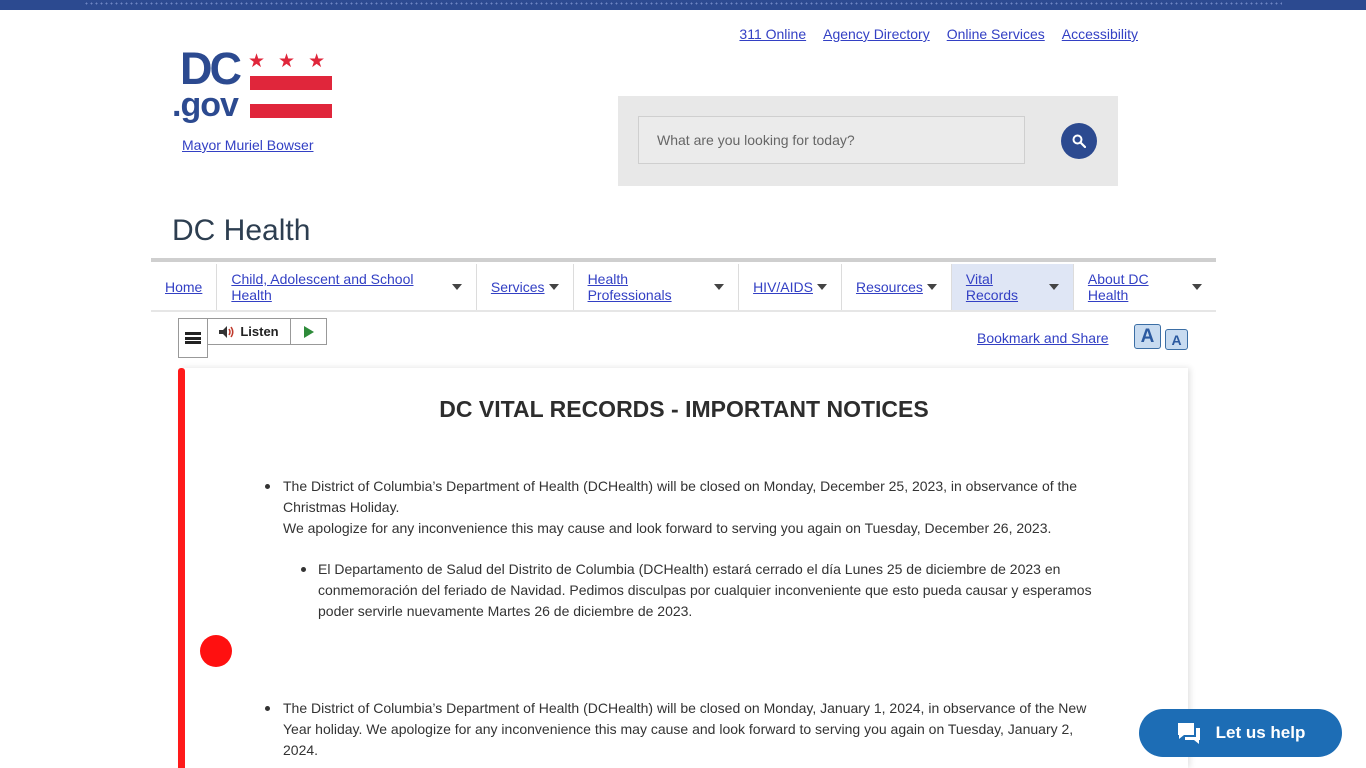 The image size is (1366, 768). Describe the element at coordinates (1043, 338) in the screenshot. I see `bookmark-share-link: Bookmark and Share` at that location.